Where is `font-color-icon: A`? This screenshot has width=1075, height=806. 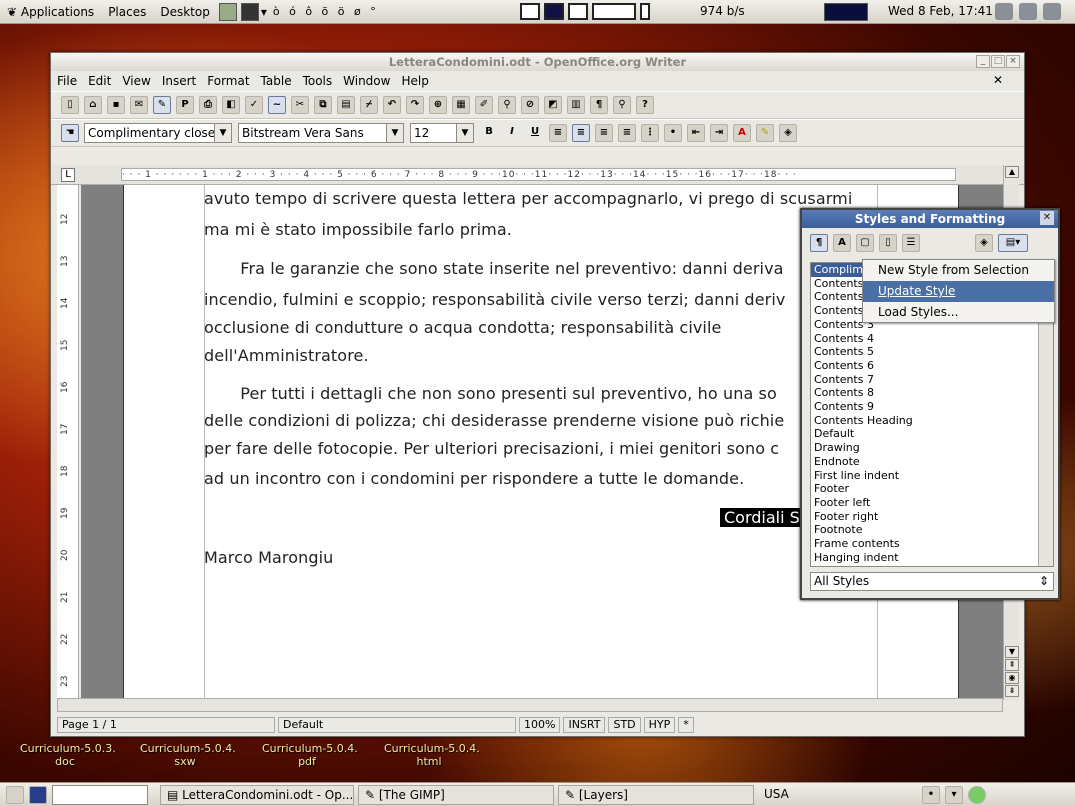 font-color-icon: A is located at coordinates (742, 133).